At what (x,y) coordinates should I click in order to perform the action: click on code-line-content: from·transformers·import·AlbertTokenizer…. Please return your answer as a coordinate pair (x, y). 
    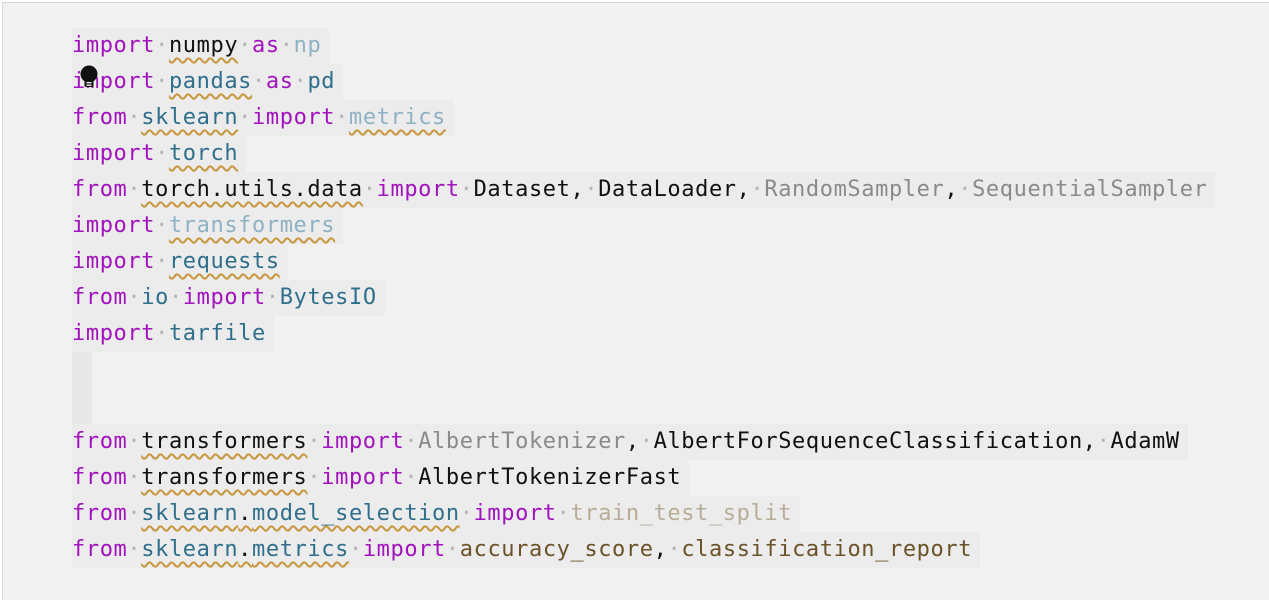
    Looking at the image, I should click on (381, 478).